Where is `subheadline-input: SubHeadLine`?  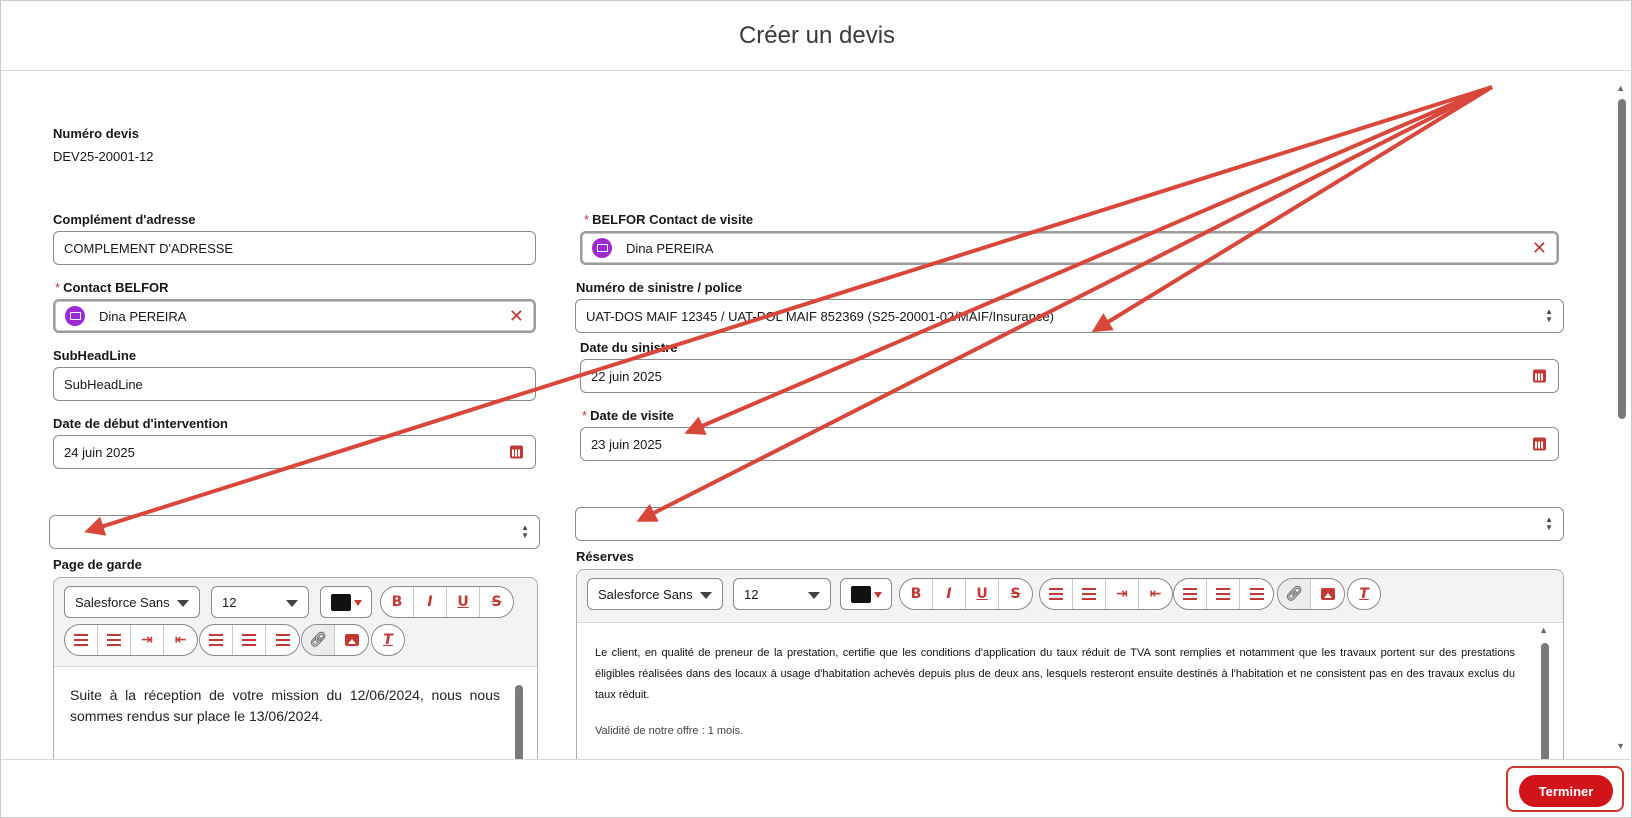
subheadline-input: SubHeadLine is located at coordinates (294, 384).